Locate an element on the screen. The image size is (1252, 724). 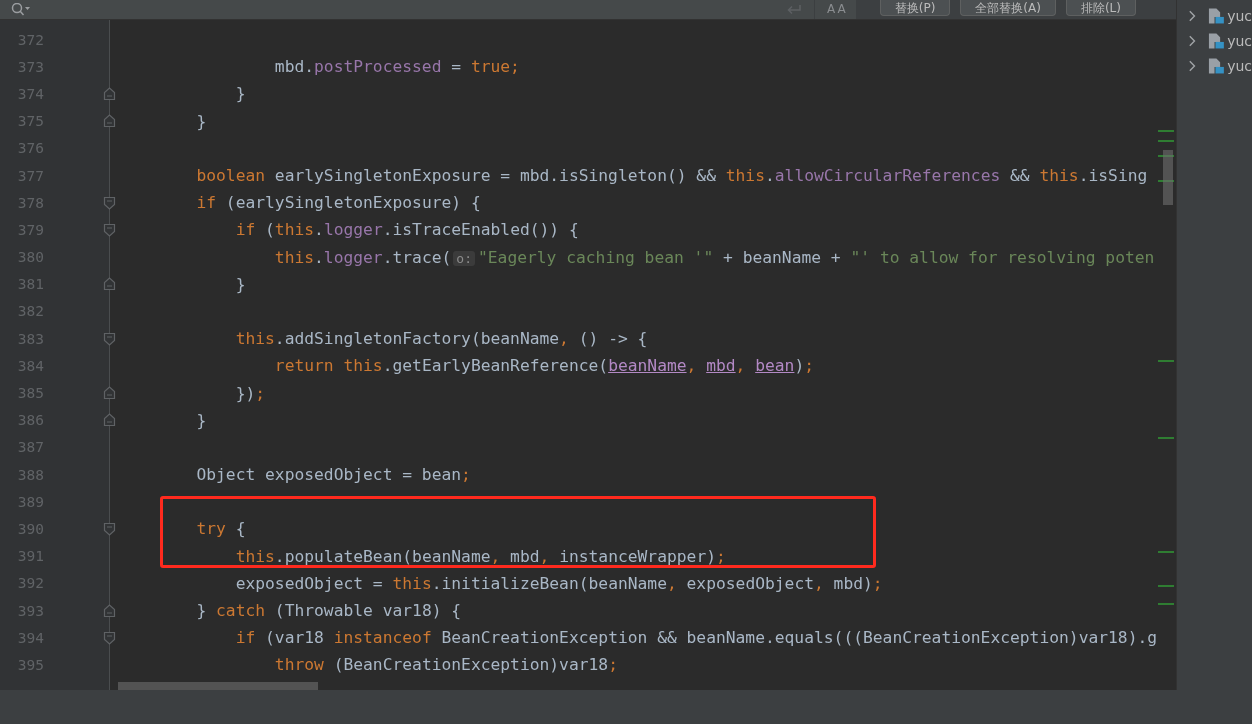
code-line: exposedObject = this.initializeBean(beanName, exposedObject, mbd); is located at coordinates (558, 583).